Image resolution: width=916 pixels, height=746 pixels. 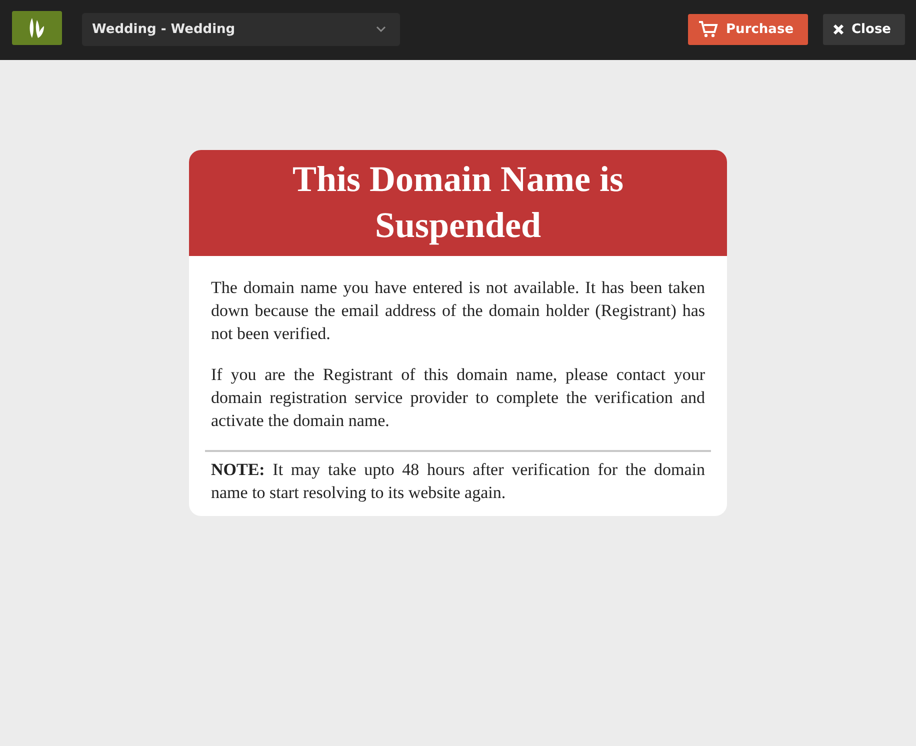 What do you see at coordinates (37, 28) in the screenshot?
I see `logo-icon` at bounding box center [37, 28].